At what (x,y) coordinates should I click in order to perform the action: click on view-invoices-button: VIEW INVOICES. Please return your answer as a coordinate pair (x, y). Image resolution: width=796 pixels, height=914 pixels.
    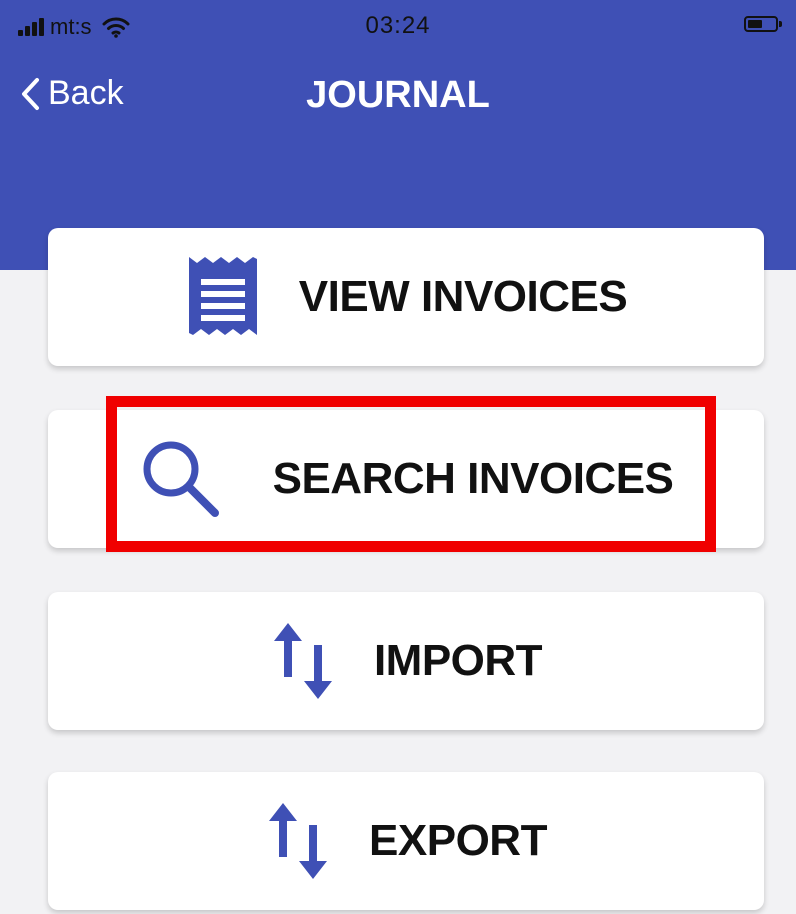
    Looking at the image, I should click on (406, 297).